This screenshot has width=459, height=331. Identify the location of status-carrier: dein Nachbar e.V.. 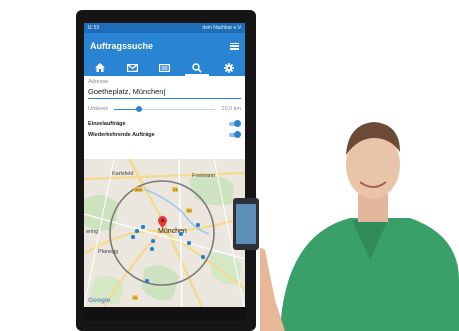
(222, 28).